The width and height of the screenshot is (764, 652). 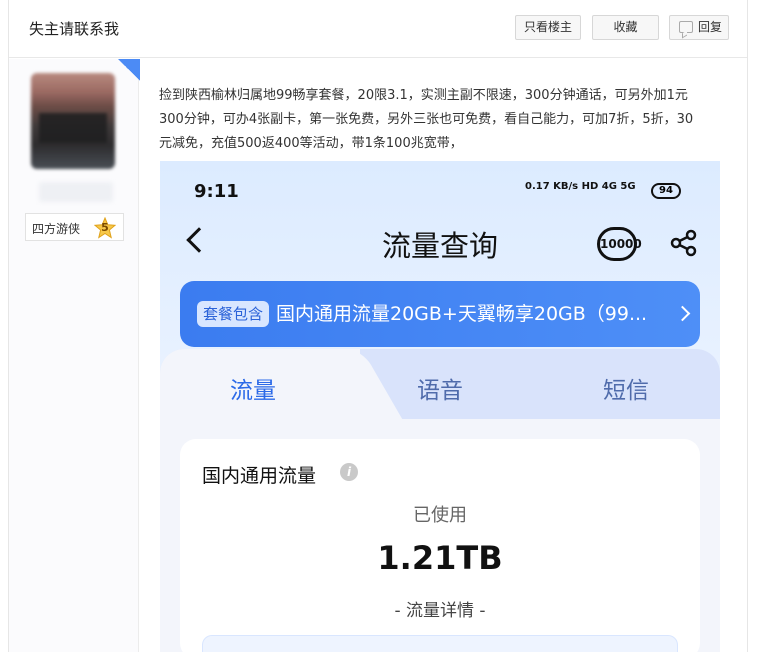 I want to click on chevron-right-icon, so click(x=682, y=313).